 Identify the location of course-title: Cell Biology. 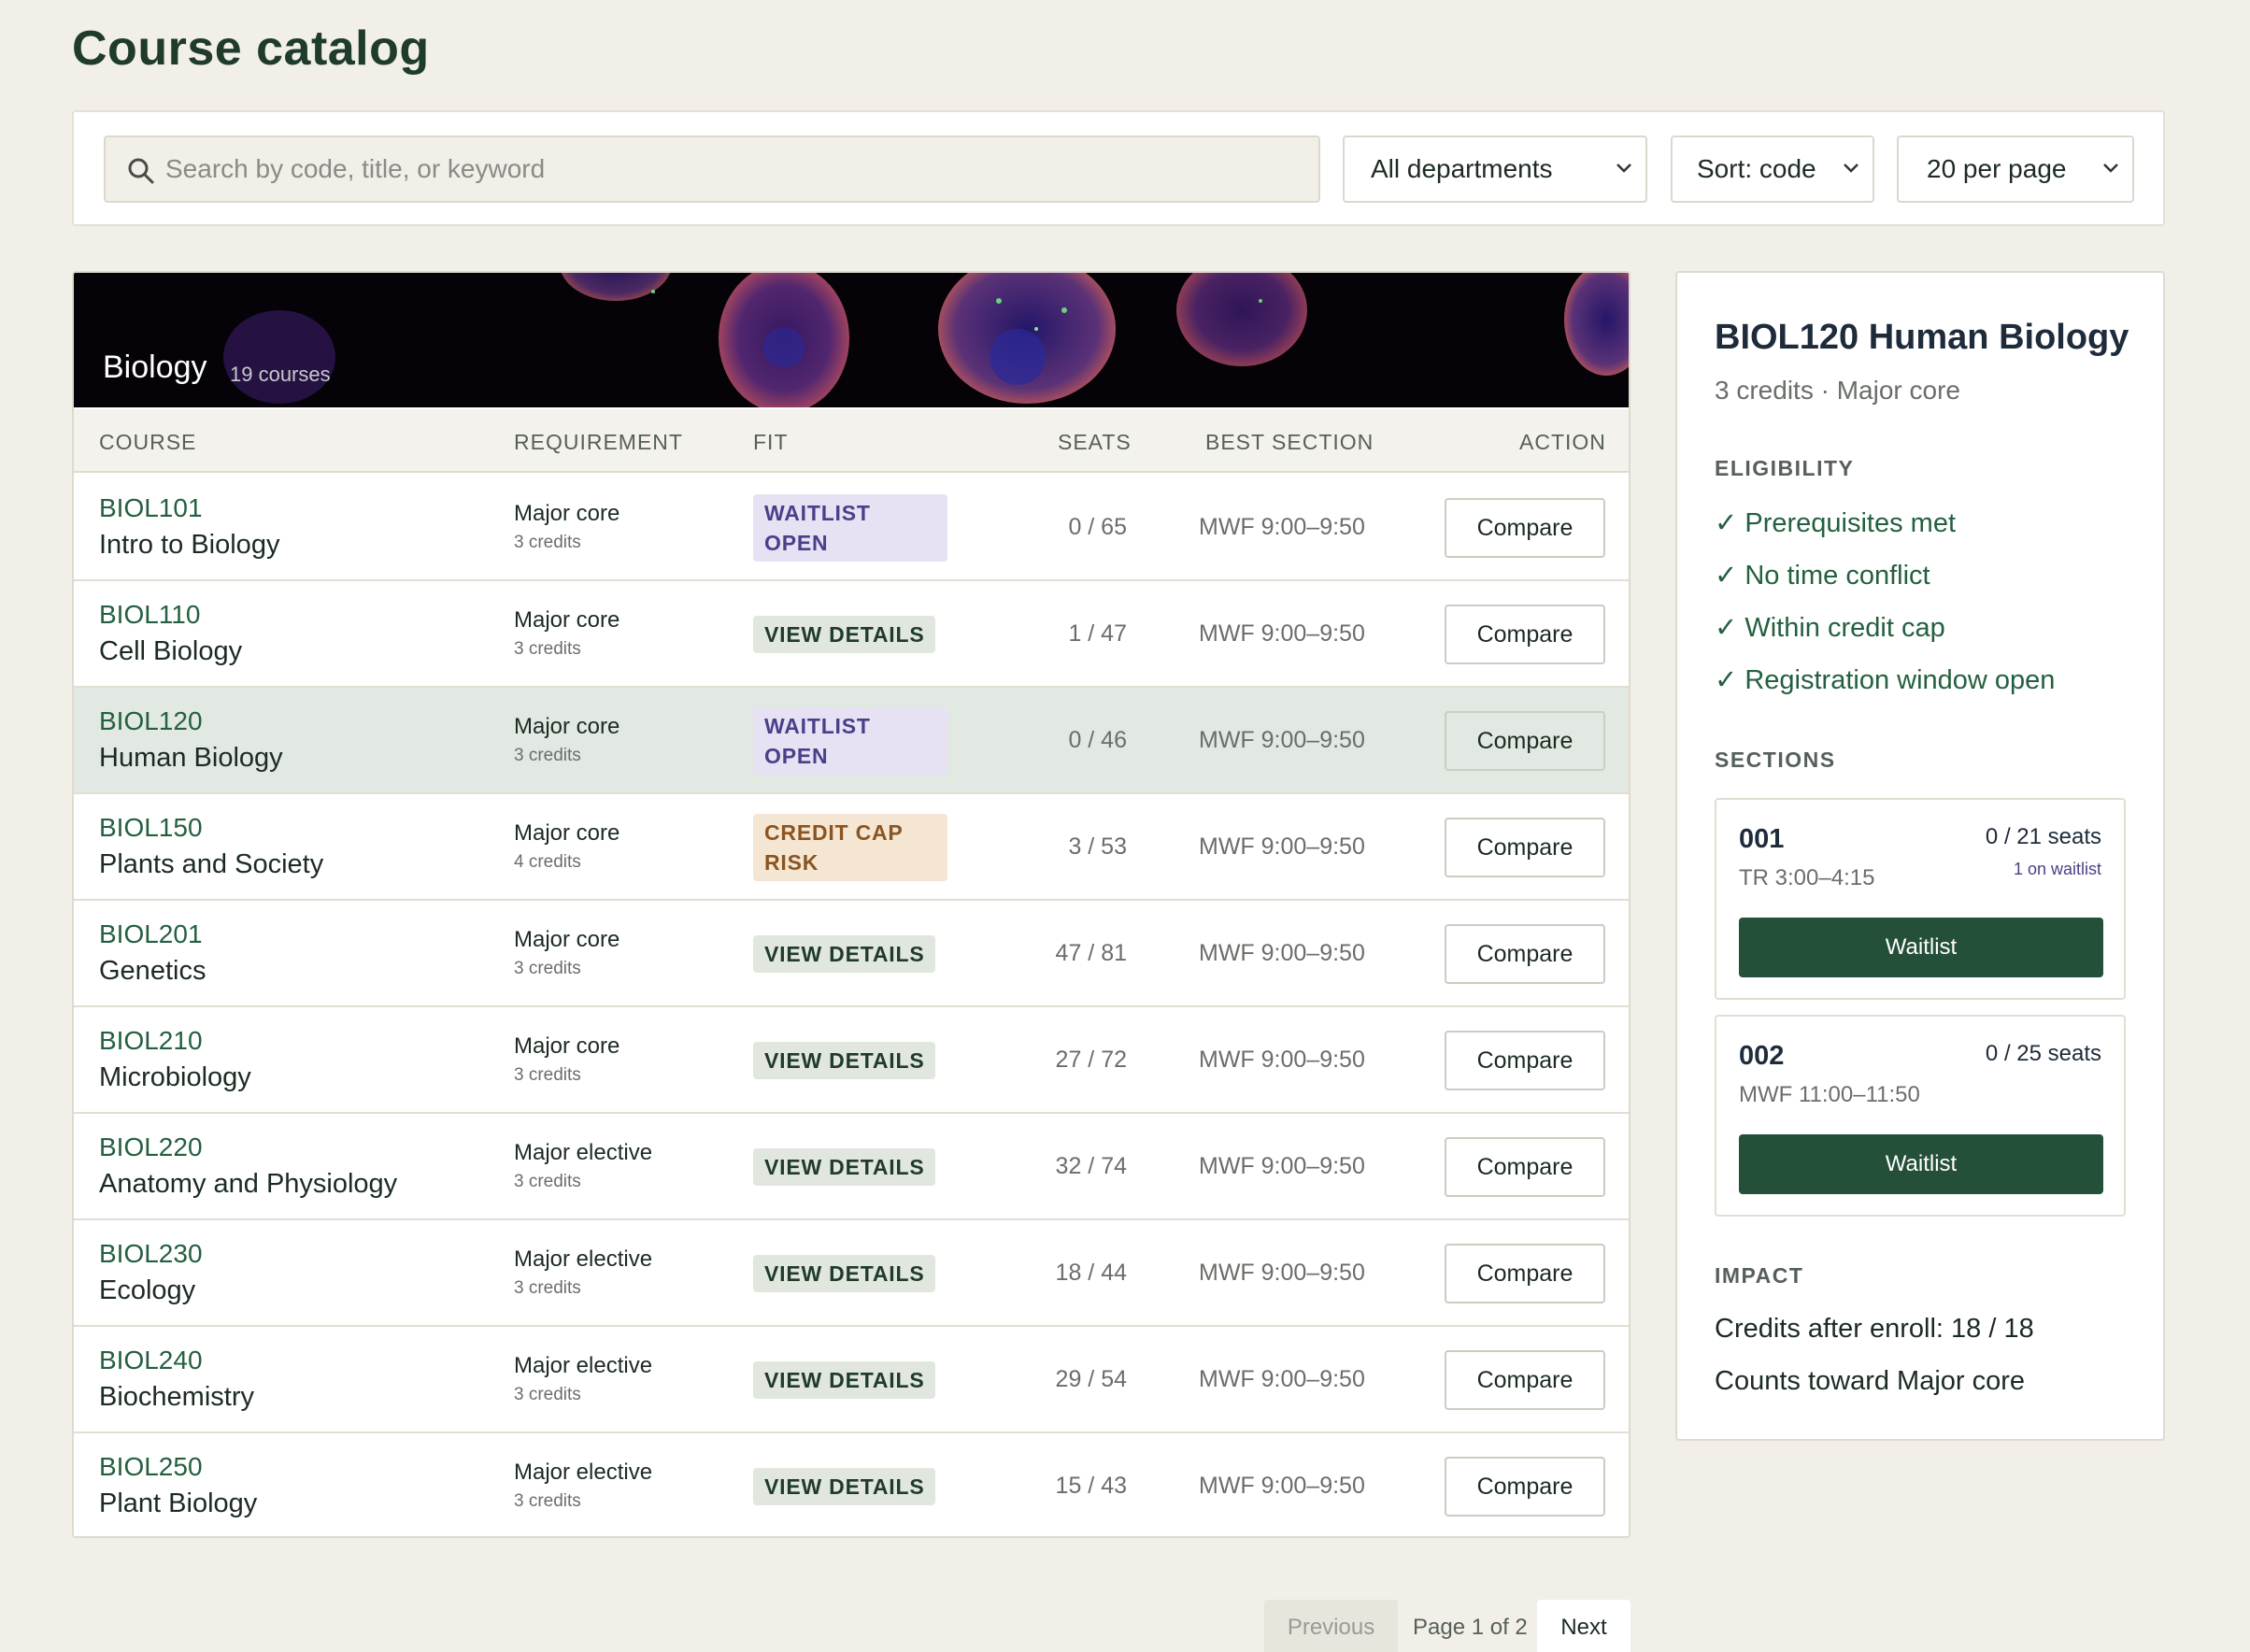
(171, 651).